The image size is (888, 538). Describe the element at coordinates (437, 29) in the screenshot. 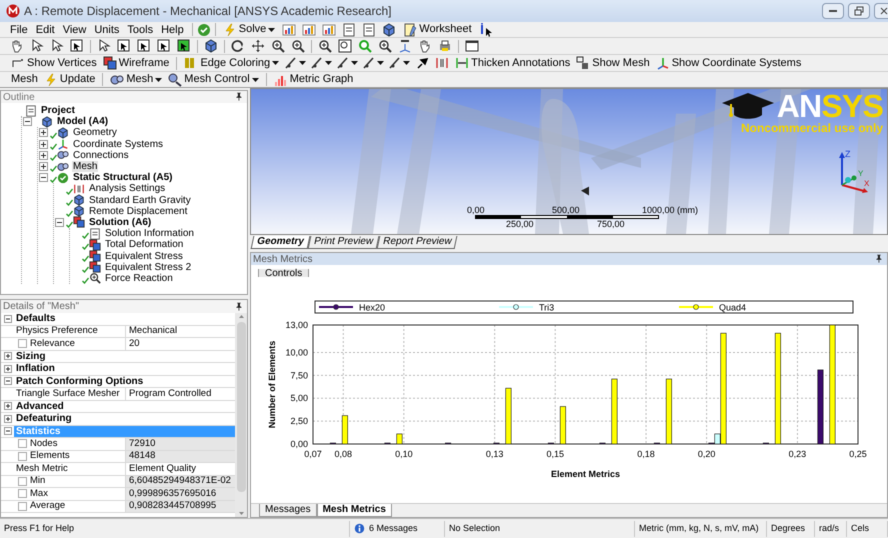

I see `toolbar-button: Worksheet` at that location.